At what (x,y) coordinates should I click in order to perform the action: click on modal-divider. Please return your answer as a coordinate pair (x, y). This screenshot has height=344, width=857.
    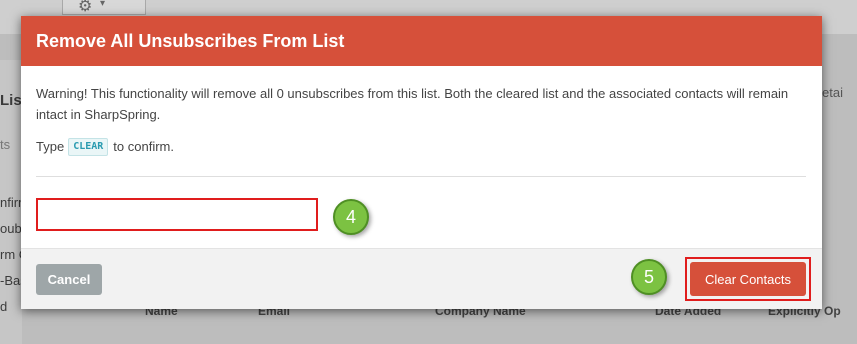
    Looking at the image, I should click on (421, 176).